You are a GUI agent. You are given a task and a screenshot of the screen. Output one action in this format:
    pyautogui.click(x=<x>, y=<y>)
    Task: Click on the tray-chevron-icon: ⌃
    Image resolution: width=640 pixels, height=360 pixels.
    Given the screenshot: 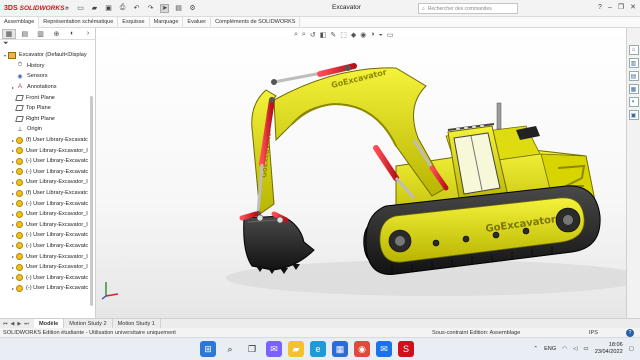 What is the action you would take?
    pyautogui.click(x=535, y=349)
    